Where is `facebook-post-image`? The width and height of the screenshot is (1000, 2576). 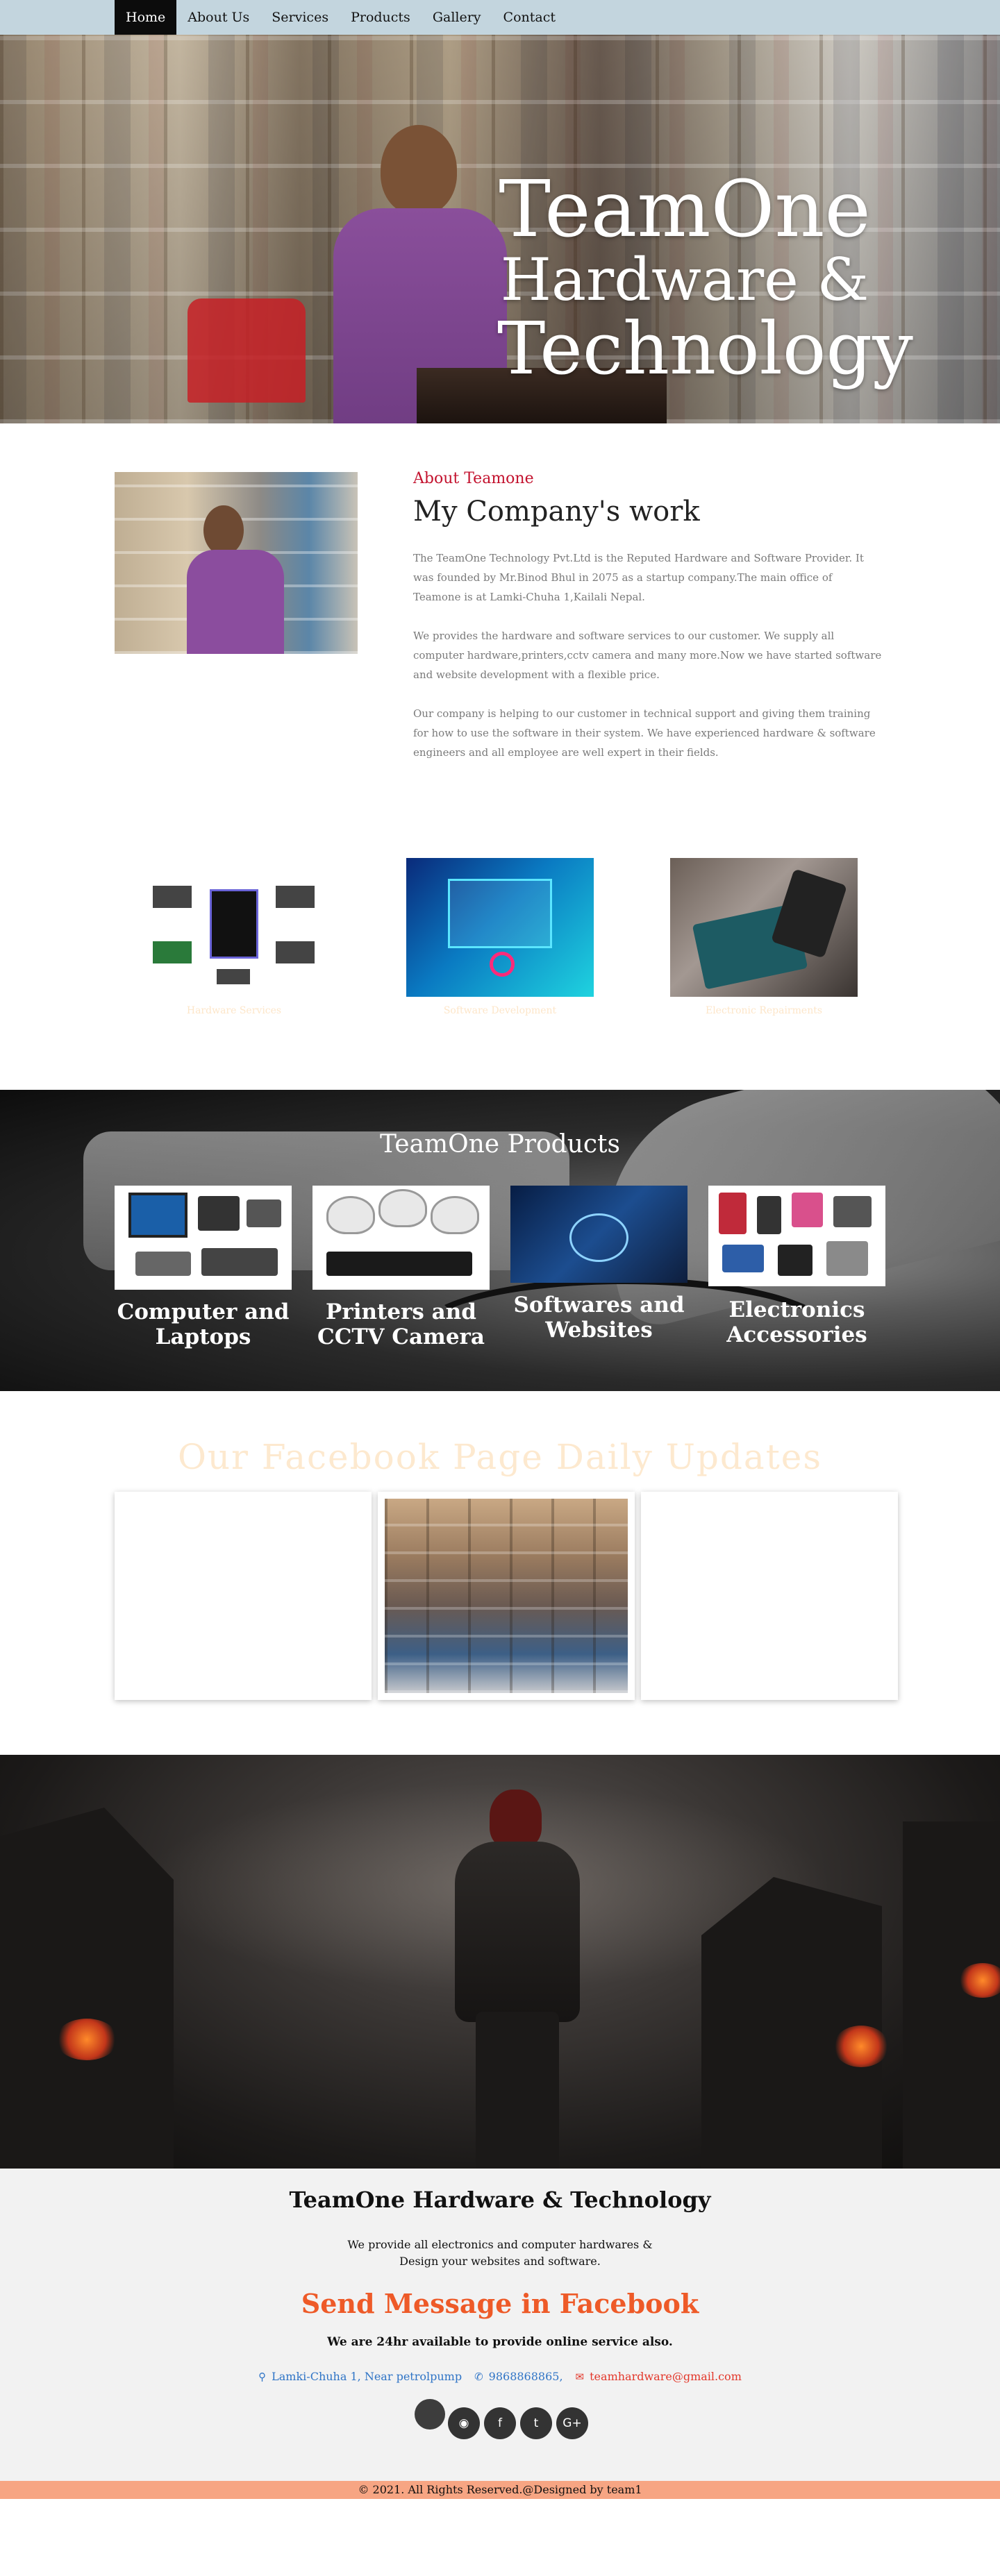 facebook-post-image is located at coordinates (506, 1596).